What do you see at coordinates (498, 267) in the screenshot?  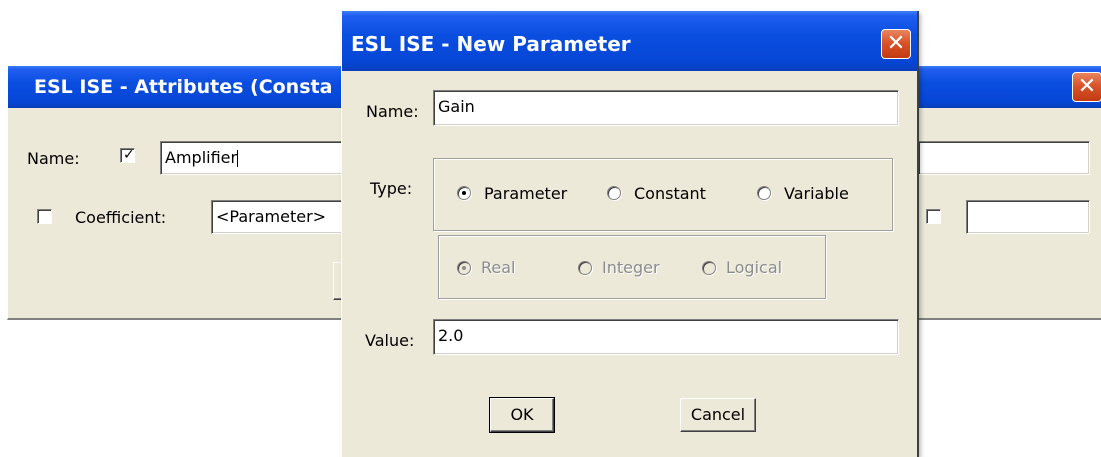 I see `datatype-option-real-label: Real` at bounding box center [498, 267].